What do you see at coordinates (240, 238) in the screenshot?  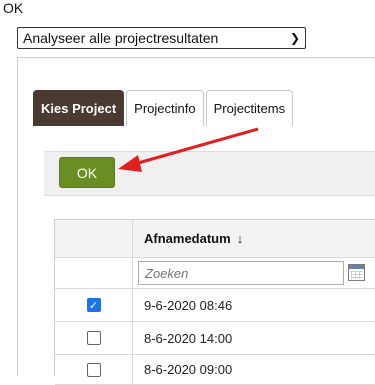 I see `sort-down-icon: ↓` at bounding box center [240, 238].